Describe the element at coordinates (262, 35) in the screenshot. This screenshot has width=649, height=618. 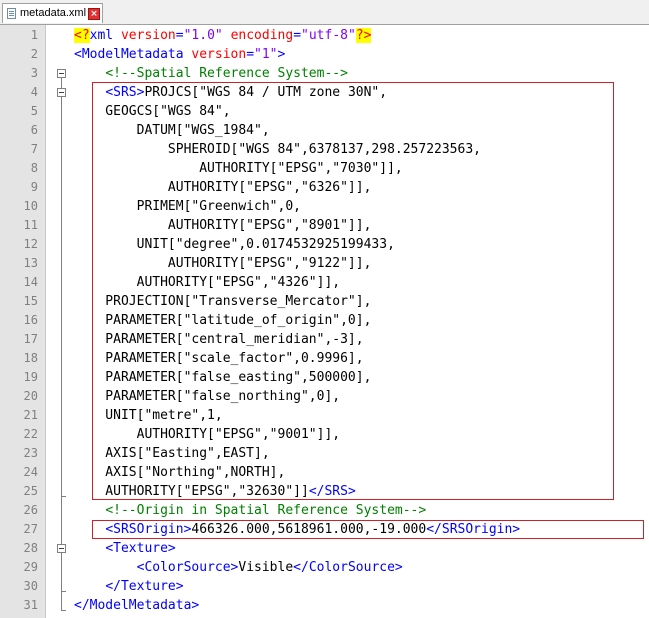
I see `code-token: encoding` at that location.